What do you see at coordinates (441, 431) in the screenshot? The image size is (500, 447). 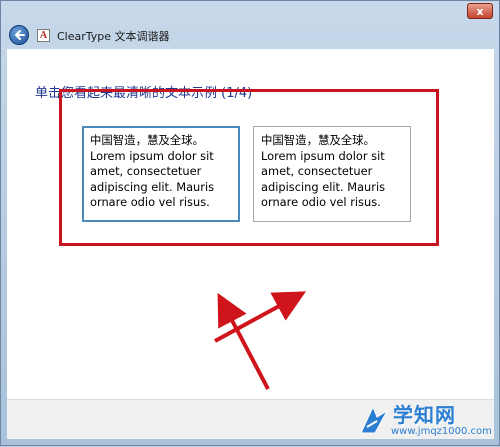 I see `watermark-url: www.jmqz1000.com` at bounding box center [441, 431].